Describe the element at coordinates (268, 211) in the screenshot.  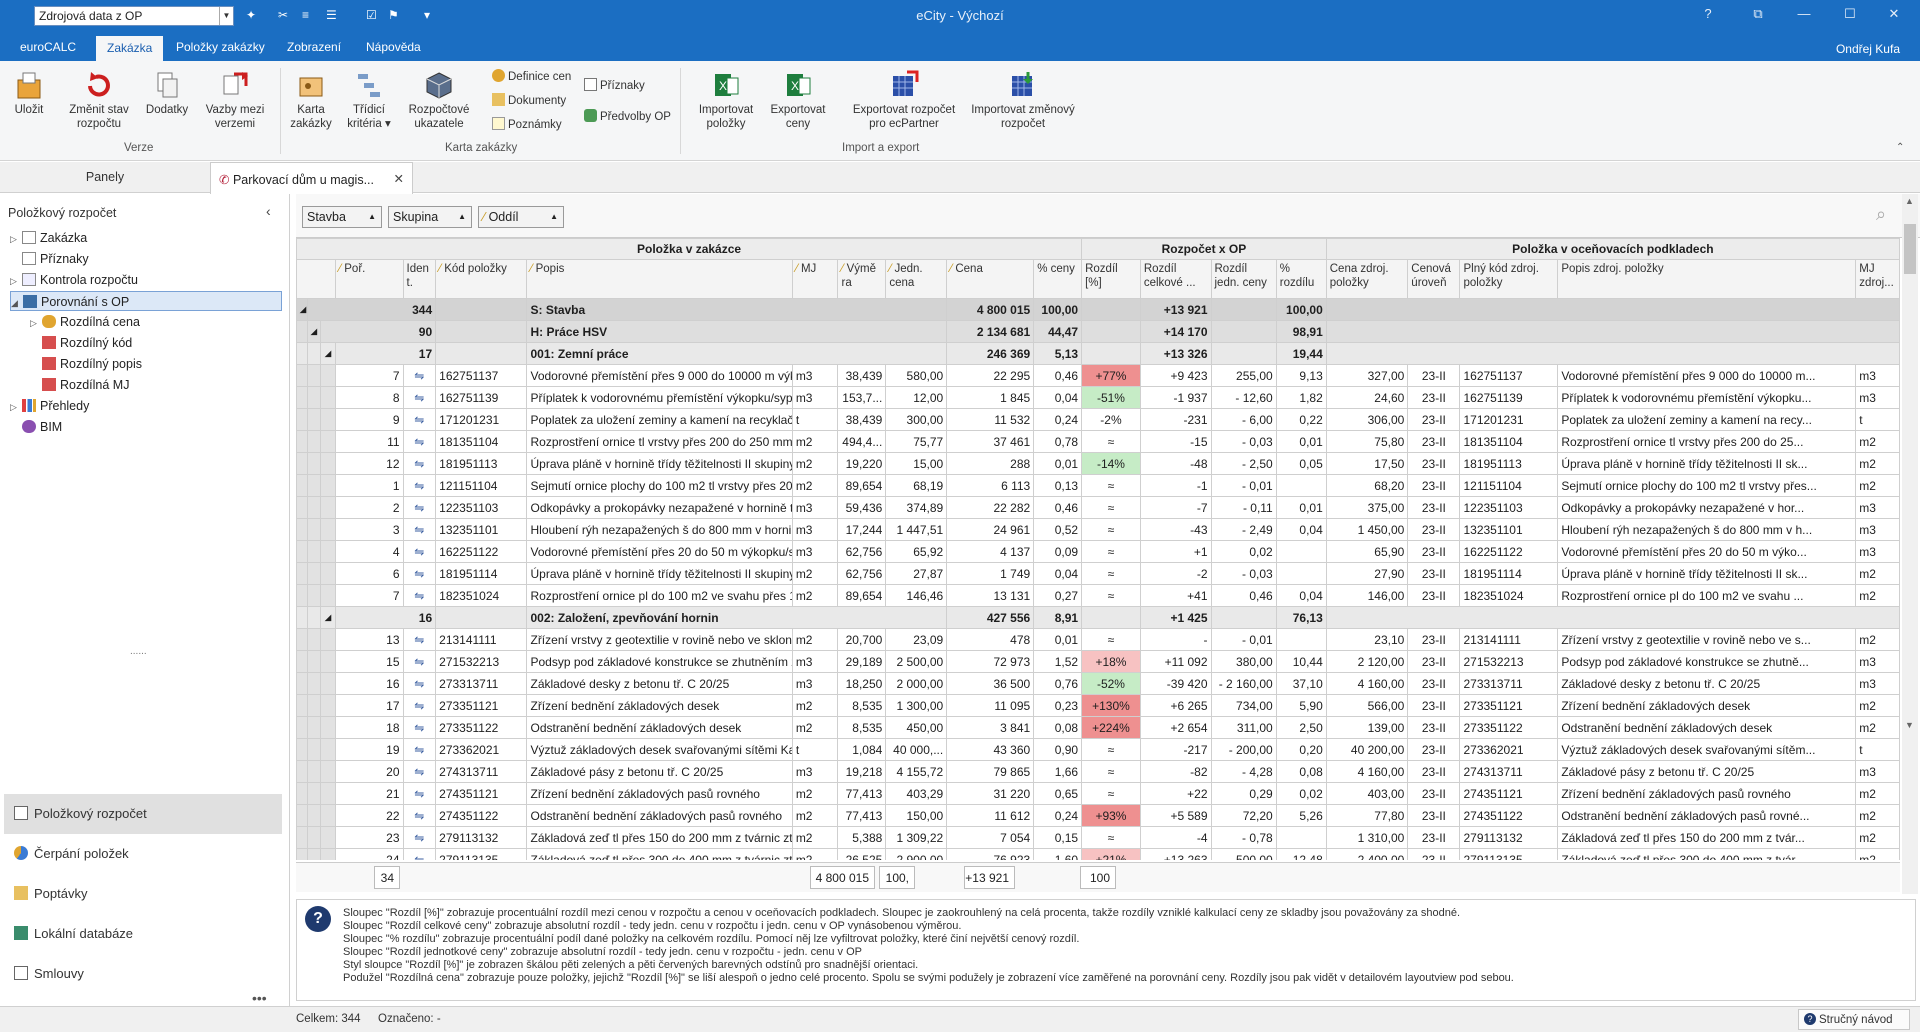
I see `collapse-sidebar-icon: ‹` at that location.